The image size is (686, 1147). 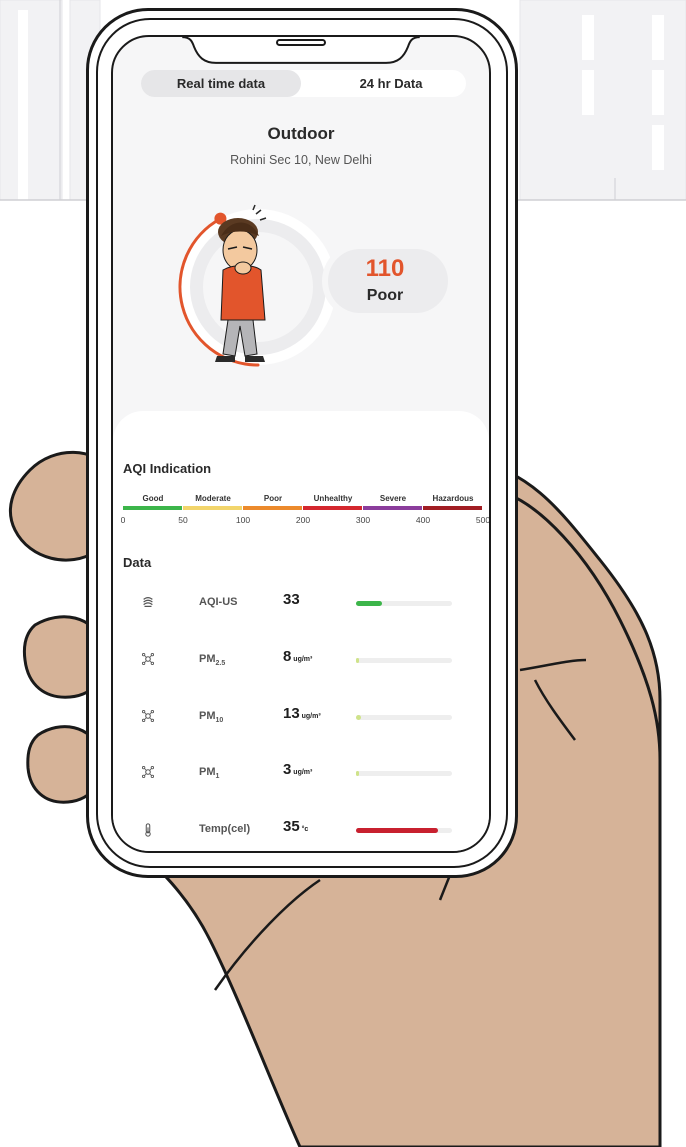 What do you see at coordinates (453, 498) in the screenshot?
I see `aqi-level-label: Hazardous` at bounding box center [453, 498].